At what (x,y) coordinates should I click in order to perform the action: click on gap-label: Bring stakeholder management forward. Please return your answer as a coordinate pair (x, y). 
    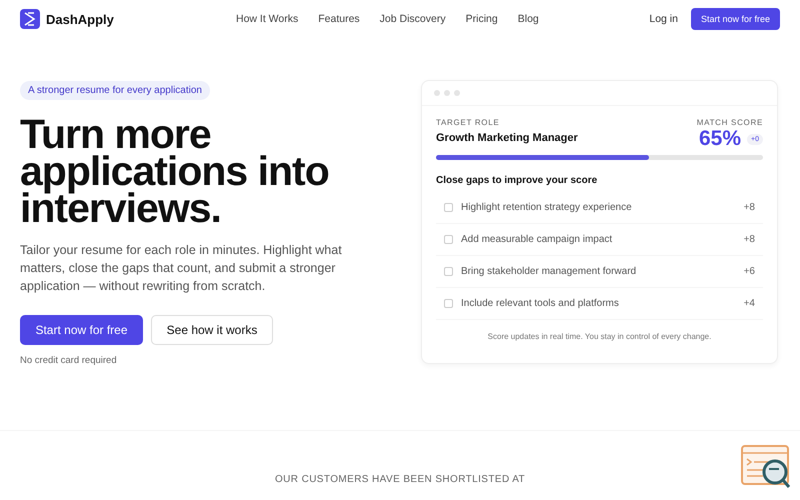
    Looking at the image, I should click on (549, 271).